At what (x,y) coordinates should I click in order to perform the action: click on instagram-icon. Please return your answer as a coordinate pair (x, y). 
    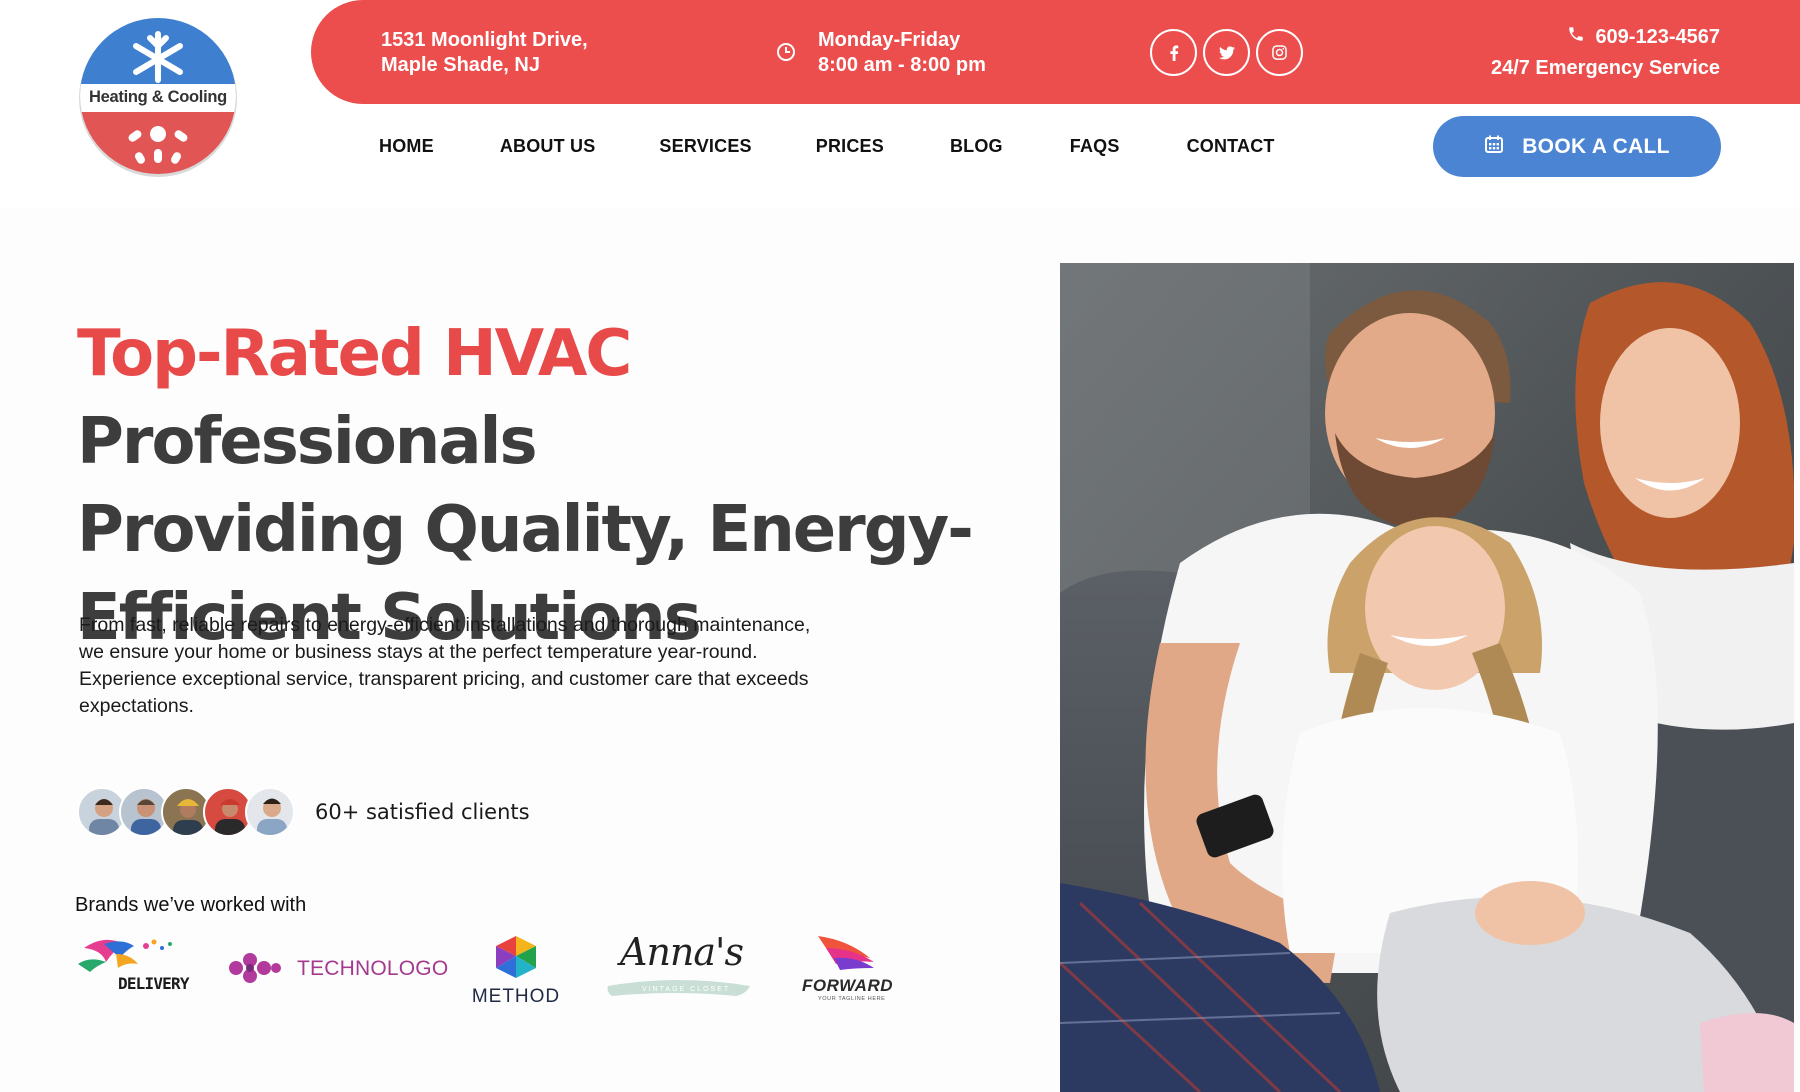
    Looking at the image, I should click on (1279, 52).